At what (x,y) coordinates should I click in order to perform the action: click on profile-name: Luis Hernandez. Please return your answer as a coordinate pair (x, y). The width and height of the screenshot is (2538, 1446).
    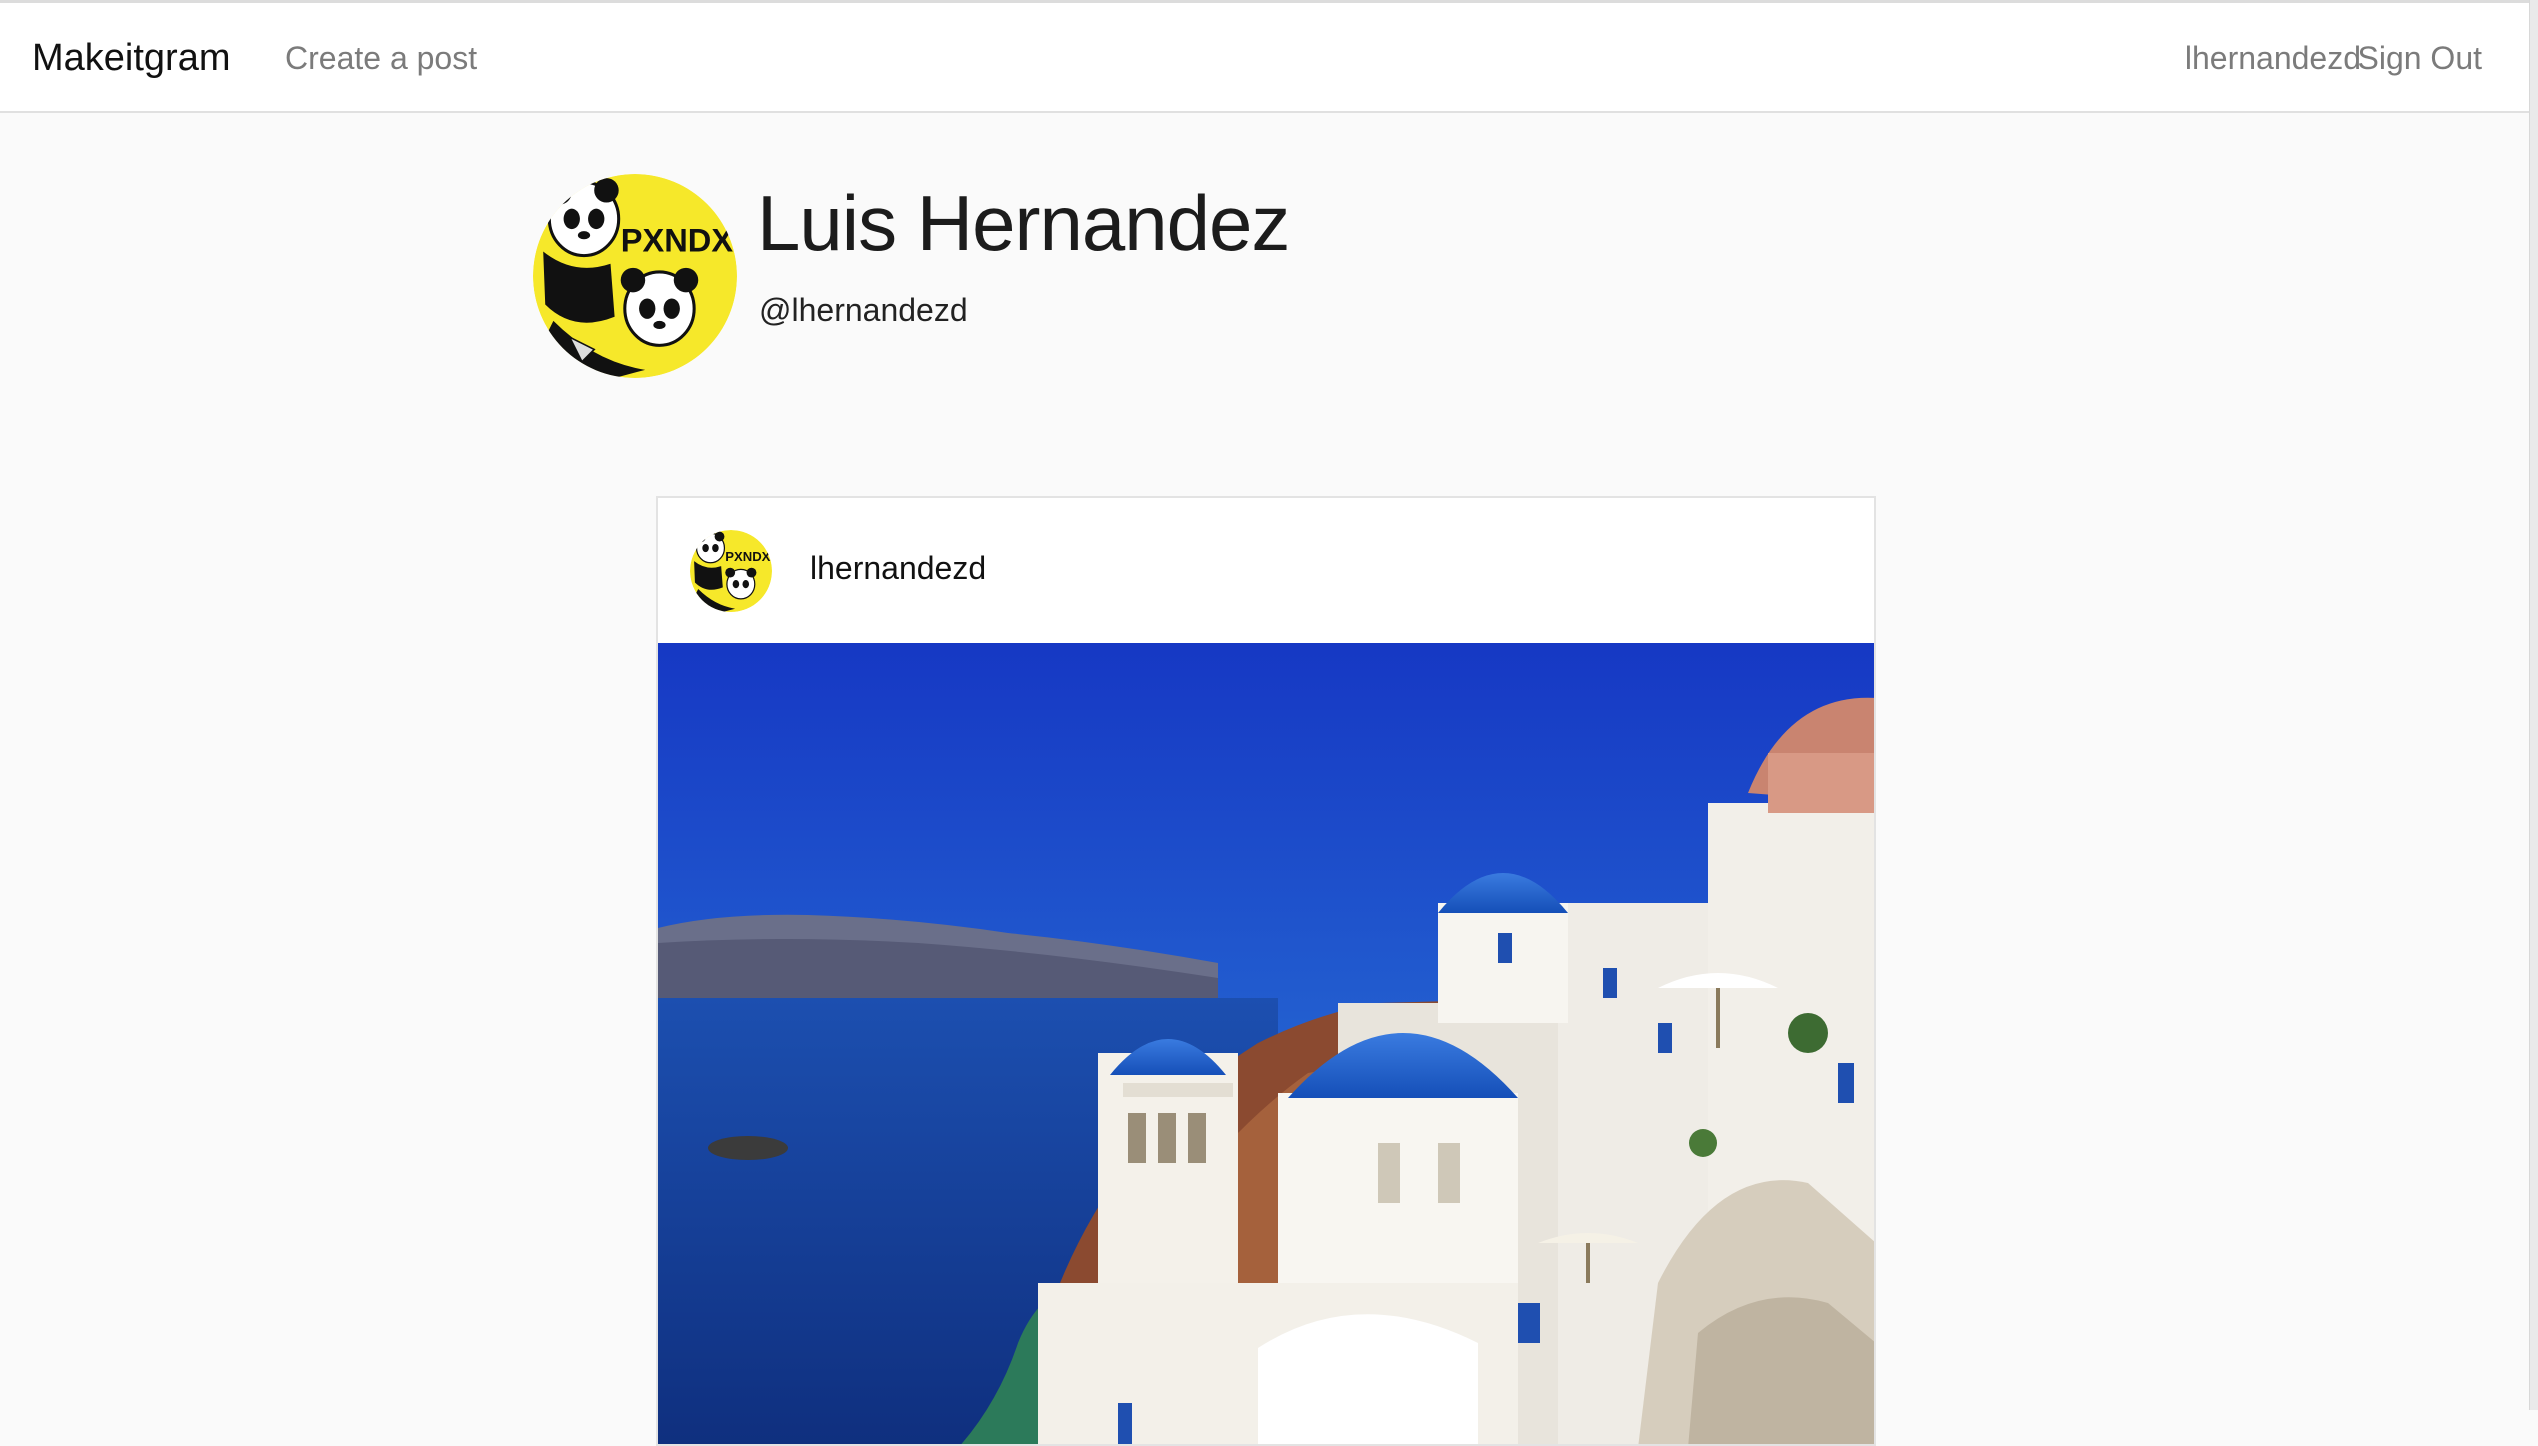
    Looking at the image, I should click on (1023, 223).